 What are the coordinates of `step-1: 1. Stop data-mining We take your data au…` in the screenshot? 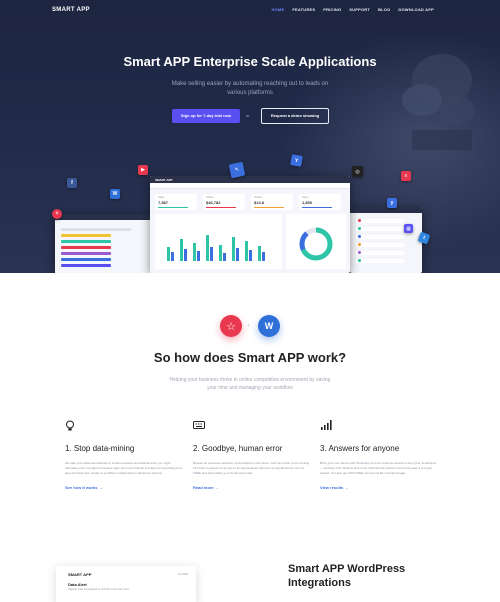 It's located at (124, 455).